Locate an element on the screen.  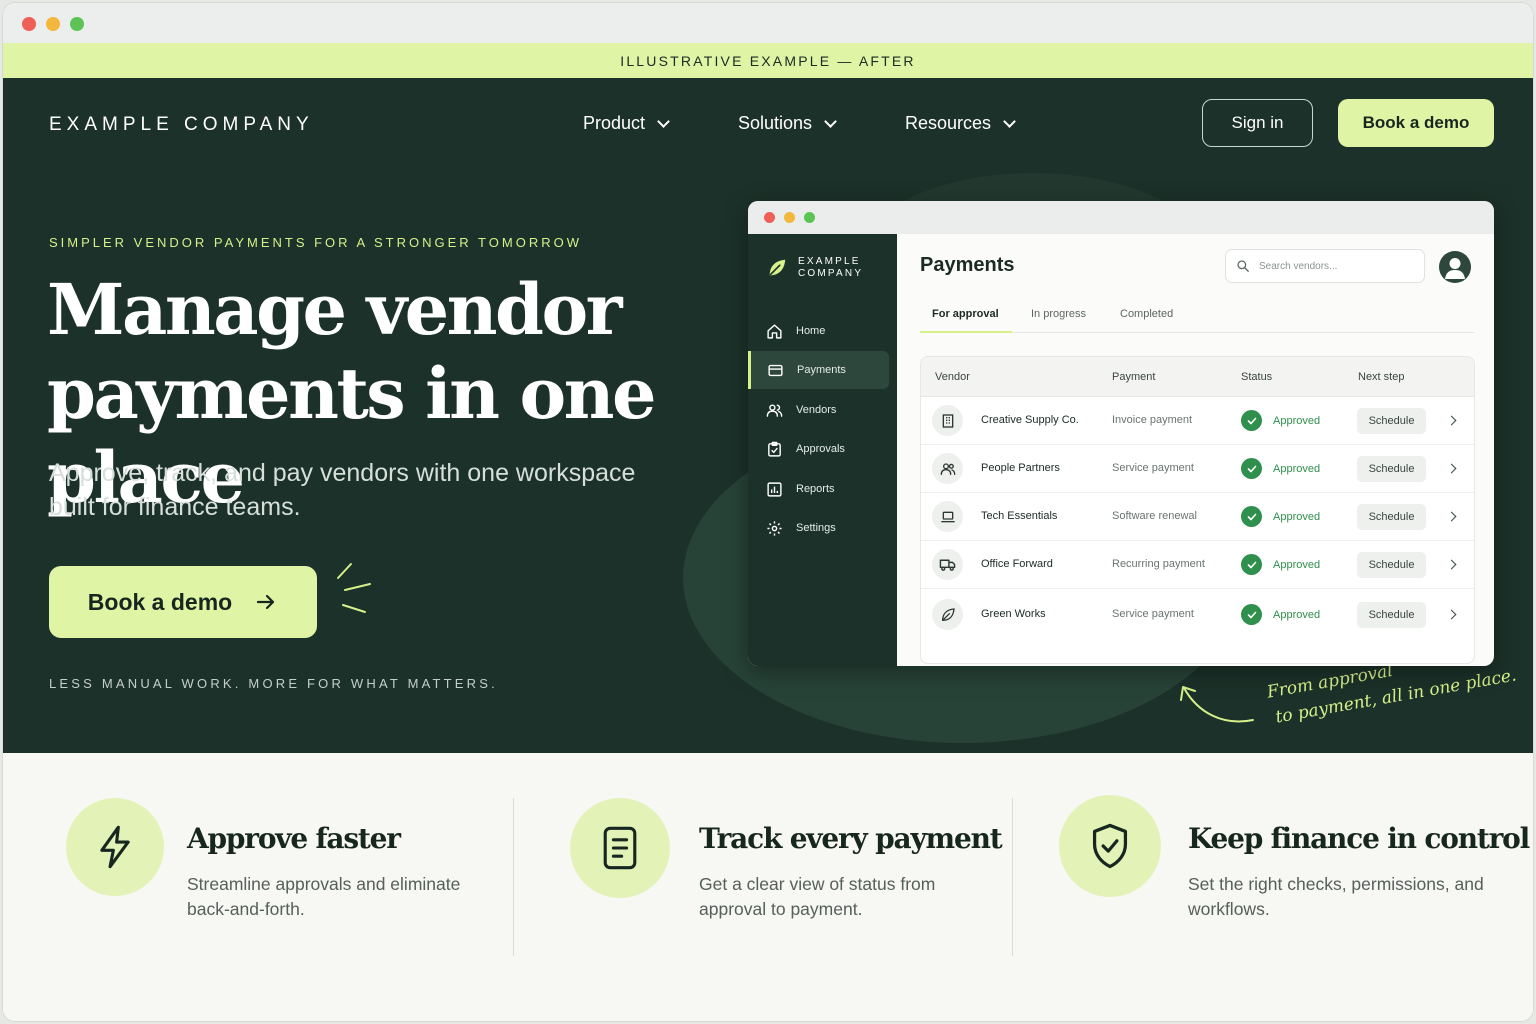
avatar is located at coordinates (1455, 267).